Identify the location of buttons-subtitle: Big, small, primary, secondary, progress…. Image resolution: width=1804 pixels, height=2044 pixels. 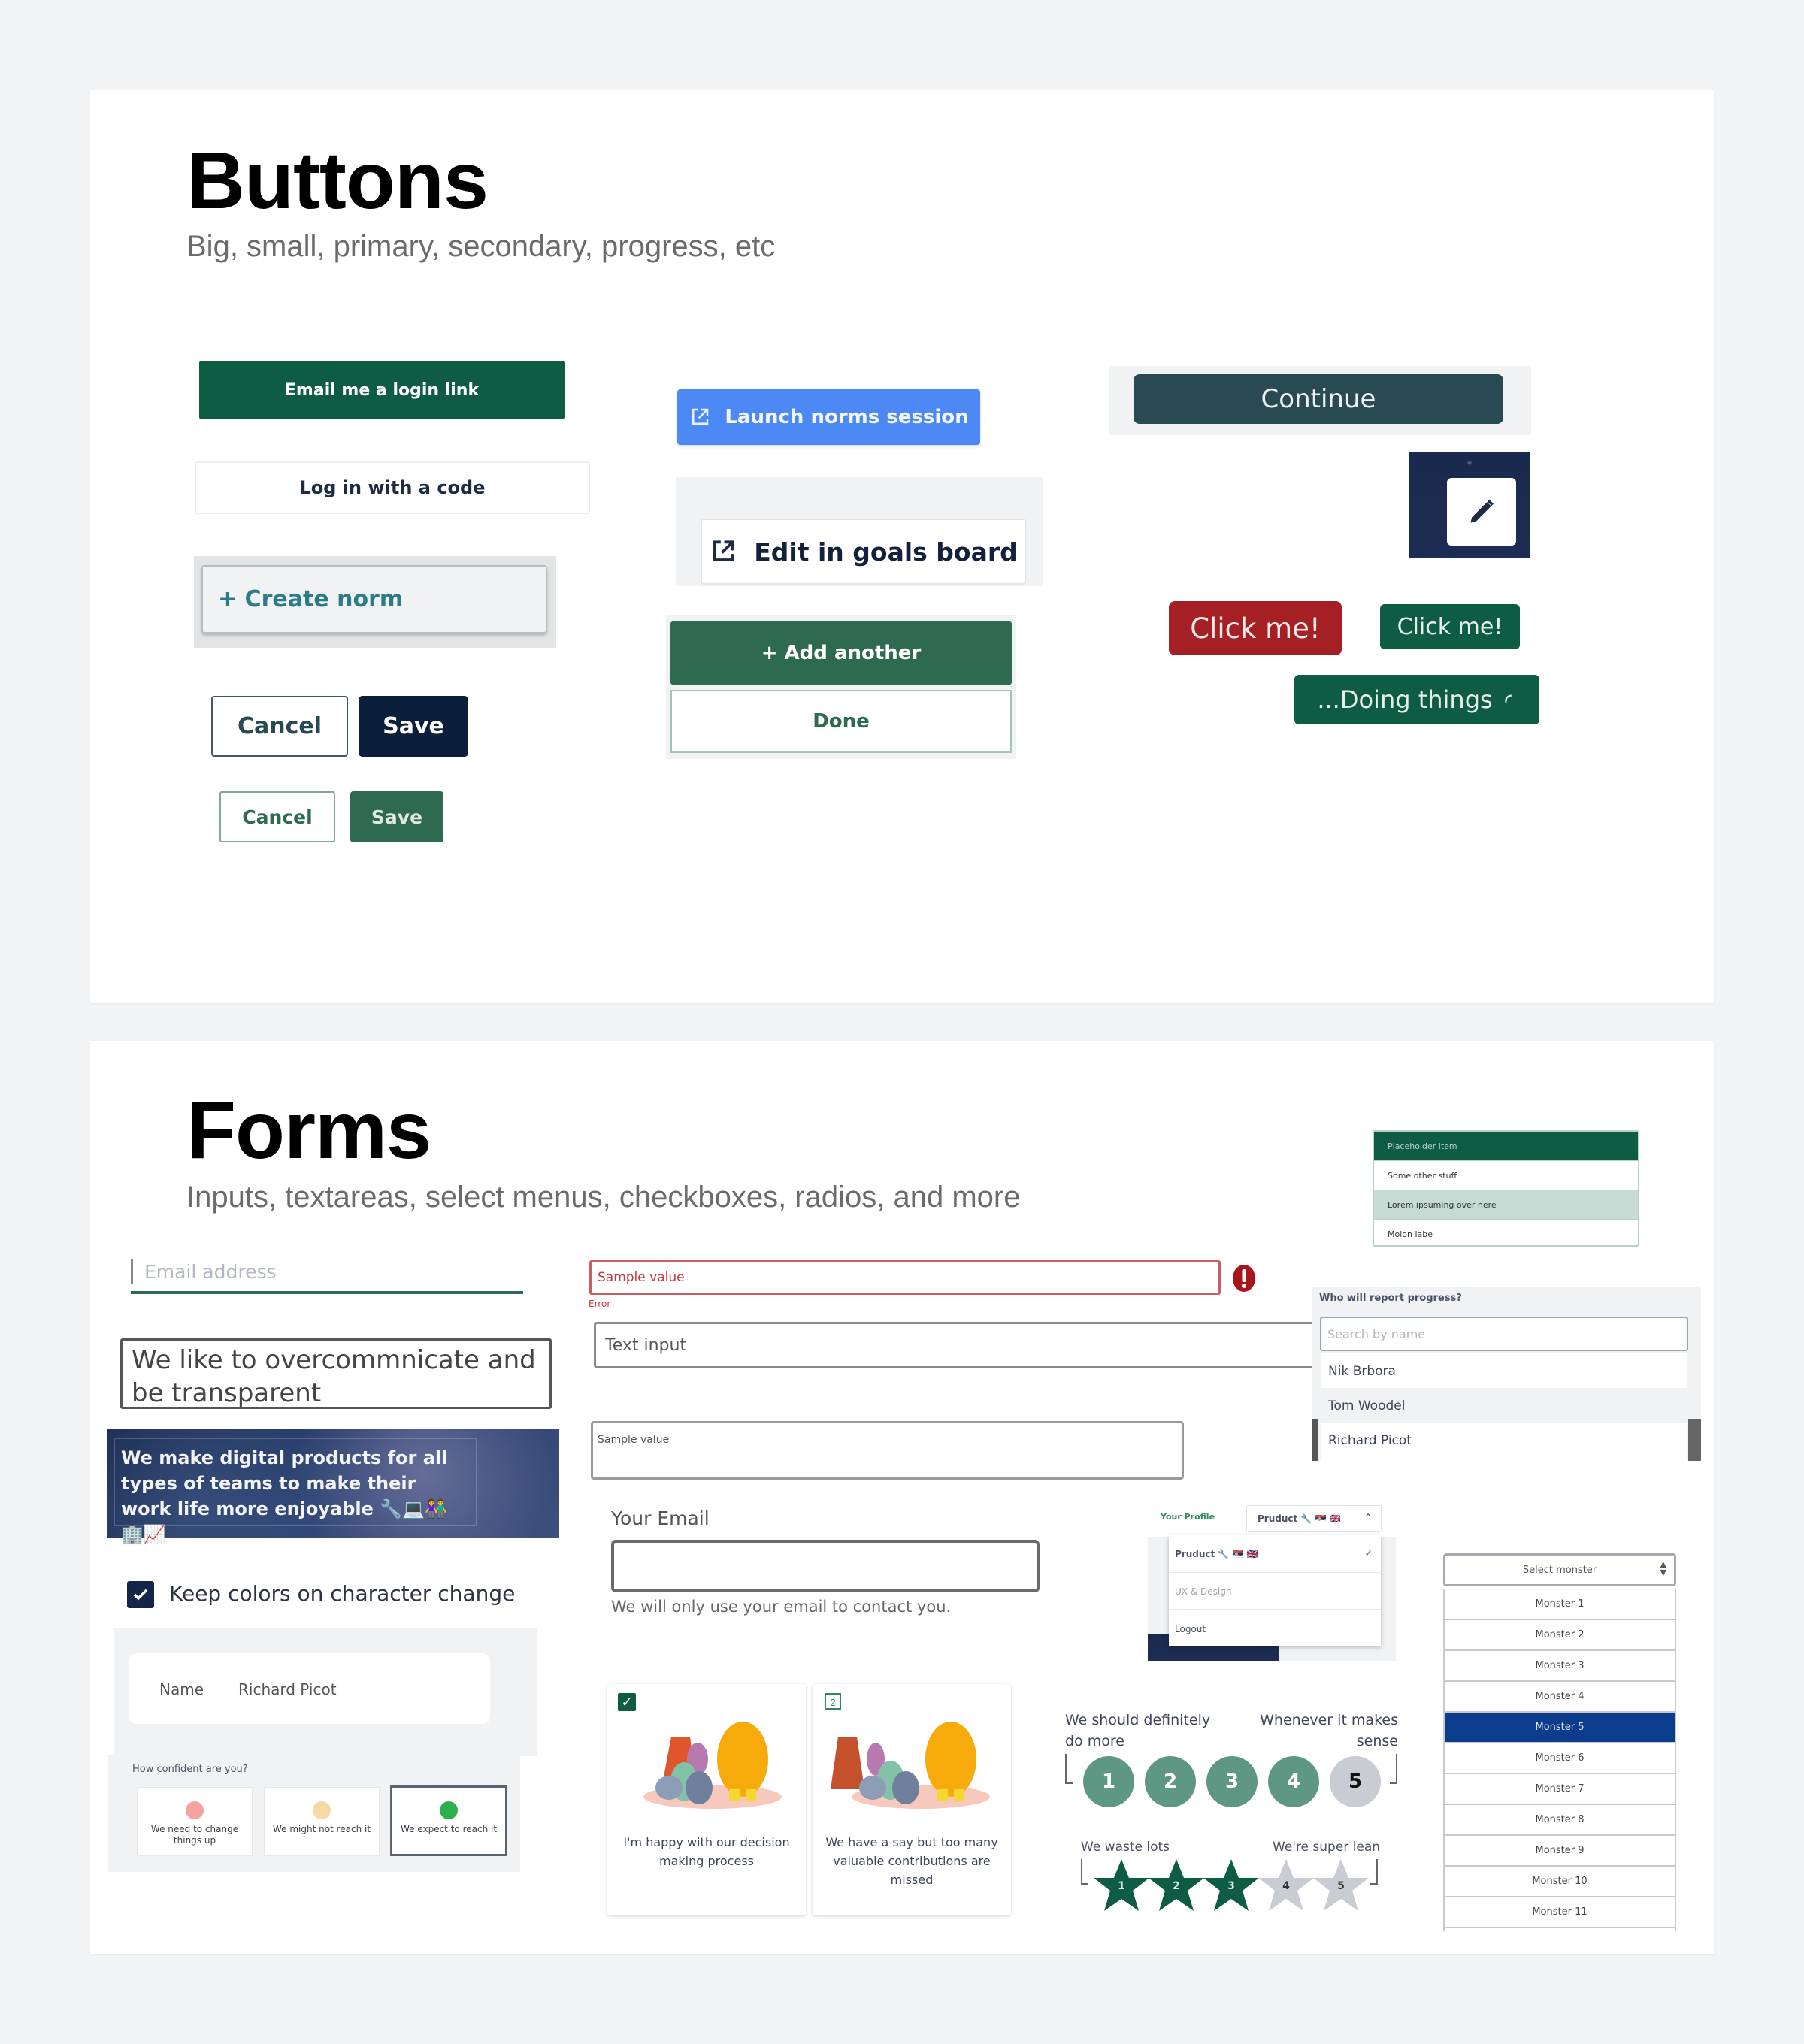
(481, 246).